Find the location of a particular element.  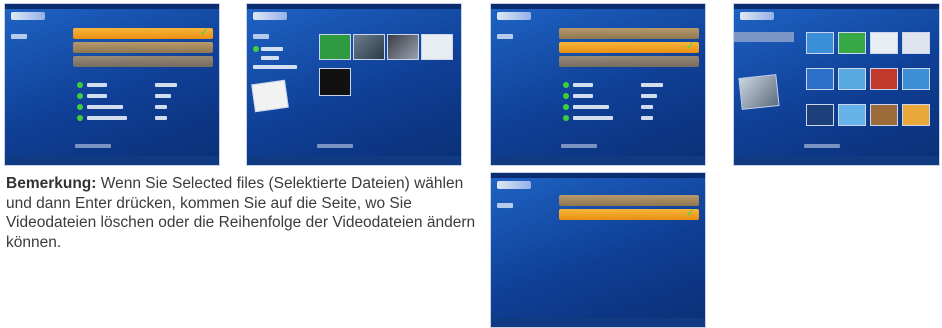

screenshot-5-selected-files: ✓ is located at coordinates (598, 250).